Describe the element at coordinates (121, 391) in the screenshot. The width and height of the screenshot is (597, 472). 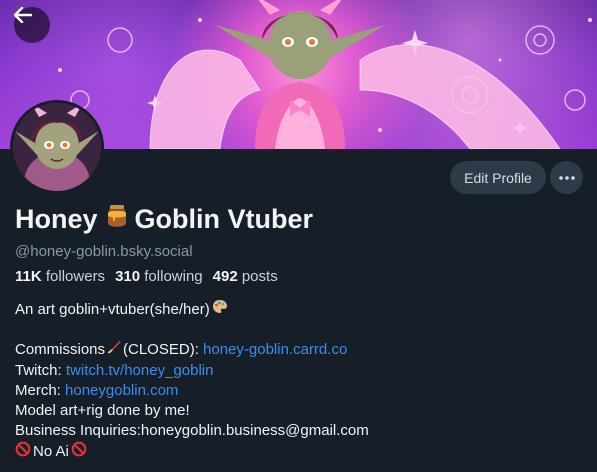
I see `merch-link: honeygoblin.com` at that location.